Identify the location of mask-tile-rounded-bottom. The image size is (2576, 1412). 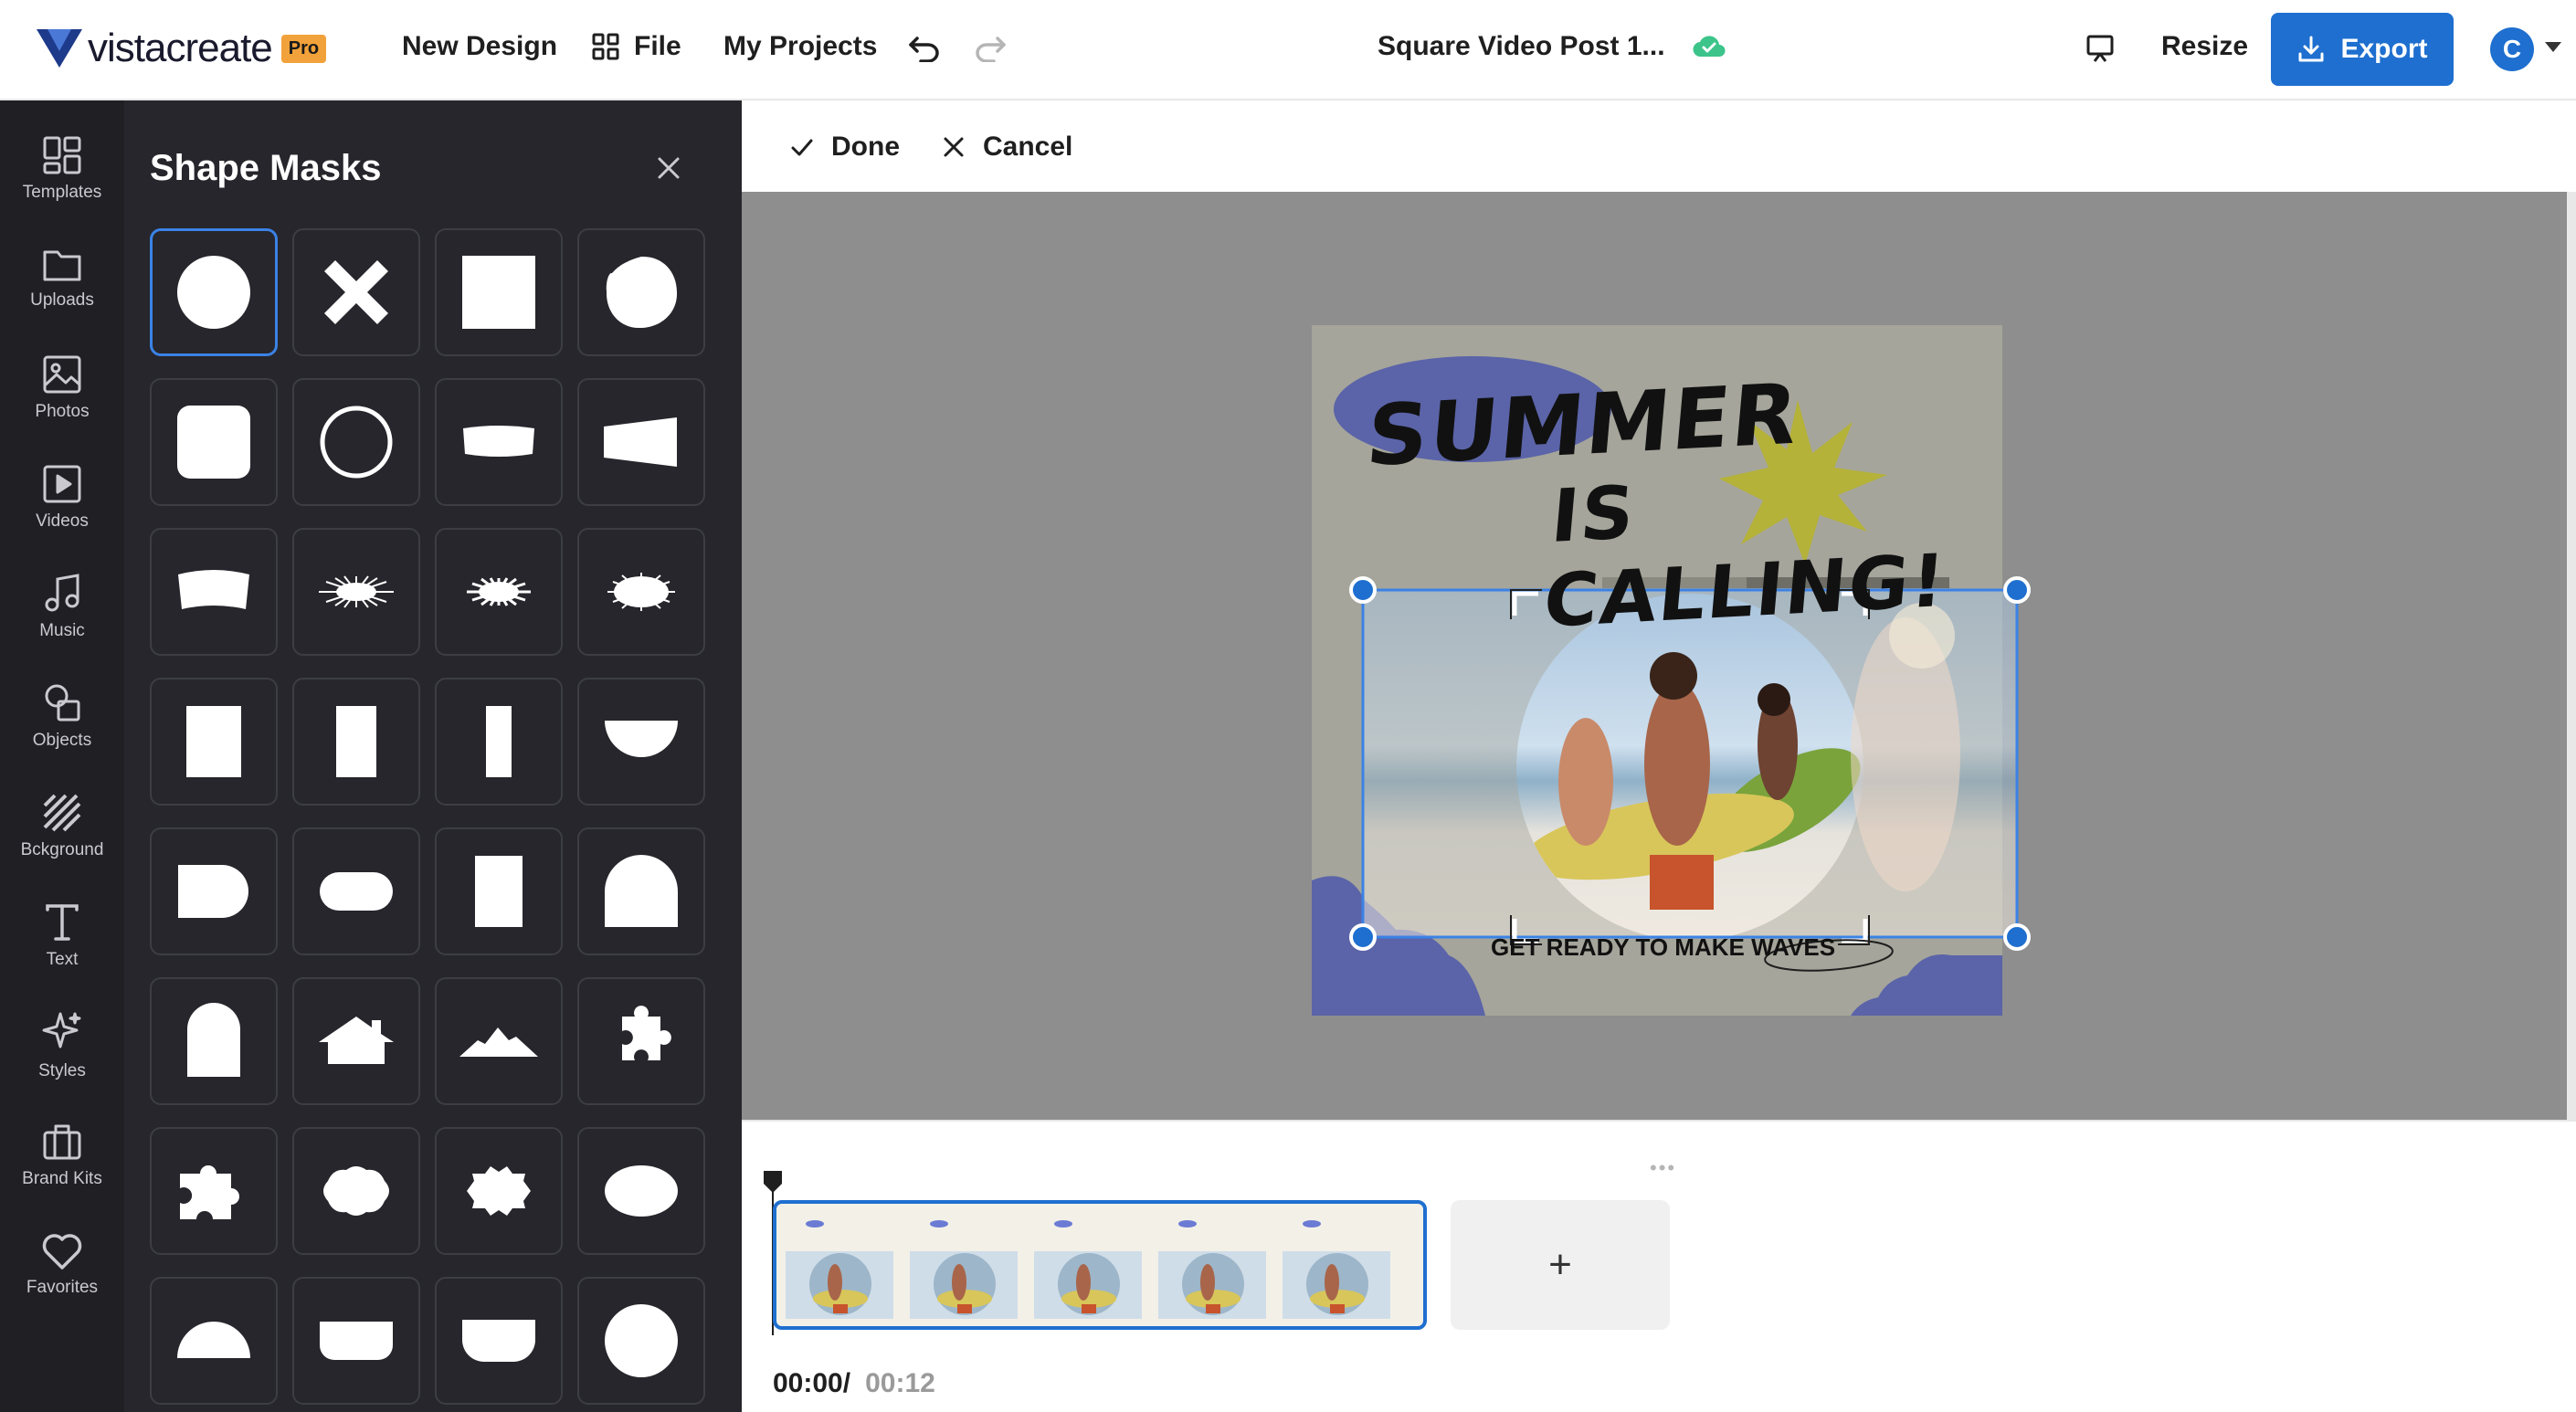
(356, 1341).